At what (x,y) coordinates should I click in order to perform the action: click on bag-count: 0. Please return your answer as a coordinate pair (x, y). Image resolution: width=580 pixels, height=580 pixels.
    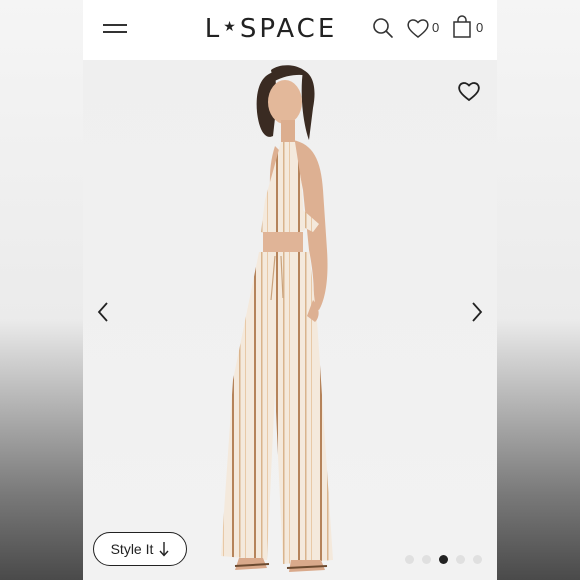
    Looking at the image, I should click on (480, 27).